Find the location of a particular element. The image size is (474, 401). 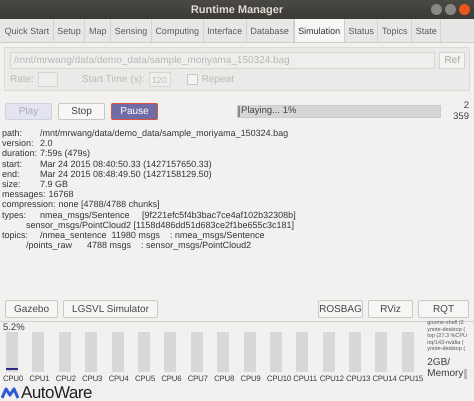

logo-text: AutoWare is located at coordinates (56, 393).